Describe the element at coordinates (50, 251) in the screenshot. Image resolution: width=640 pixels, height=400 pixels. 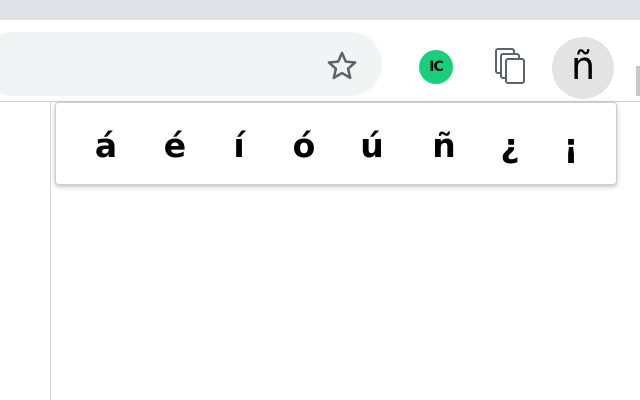
I see `page-side-divider` at that location.